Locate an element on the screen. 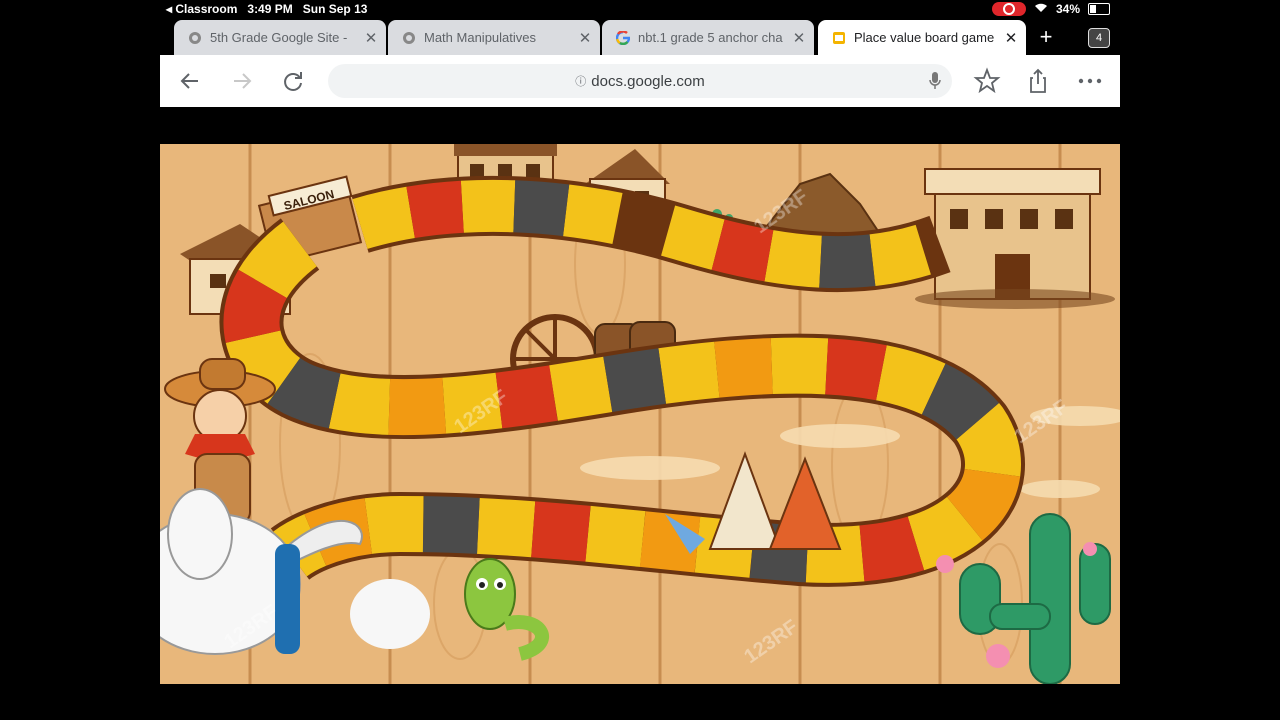 The height and width of the screenshot is (720, 1280). star-icon is located at coordinates (987, 80).